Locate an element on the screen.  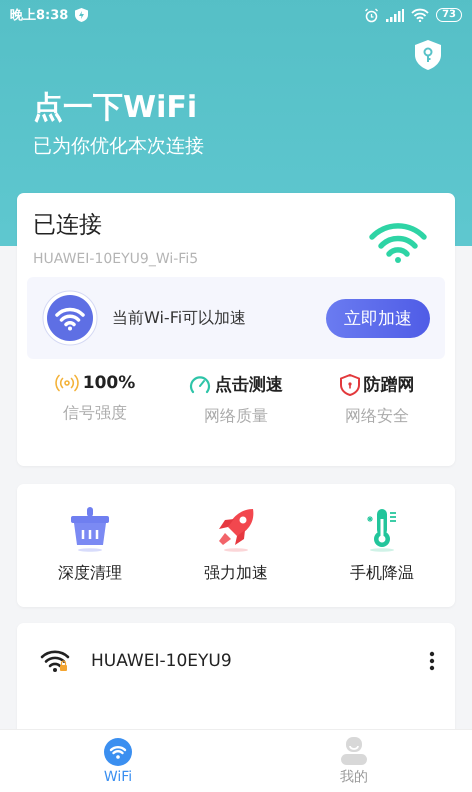
signal-icon is located at coordinates (395, 15).